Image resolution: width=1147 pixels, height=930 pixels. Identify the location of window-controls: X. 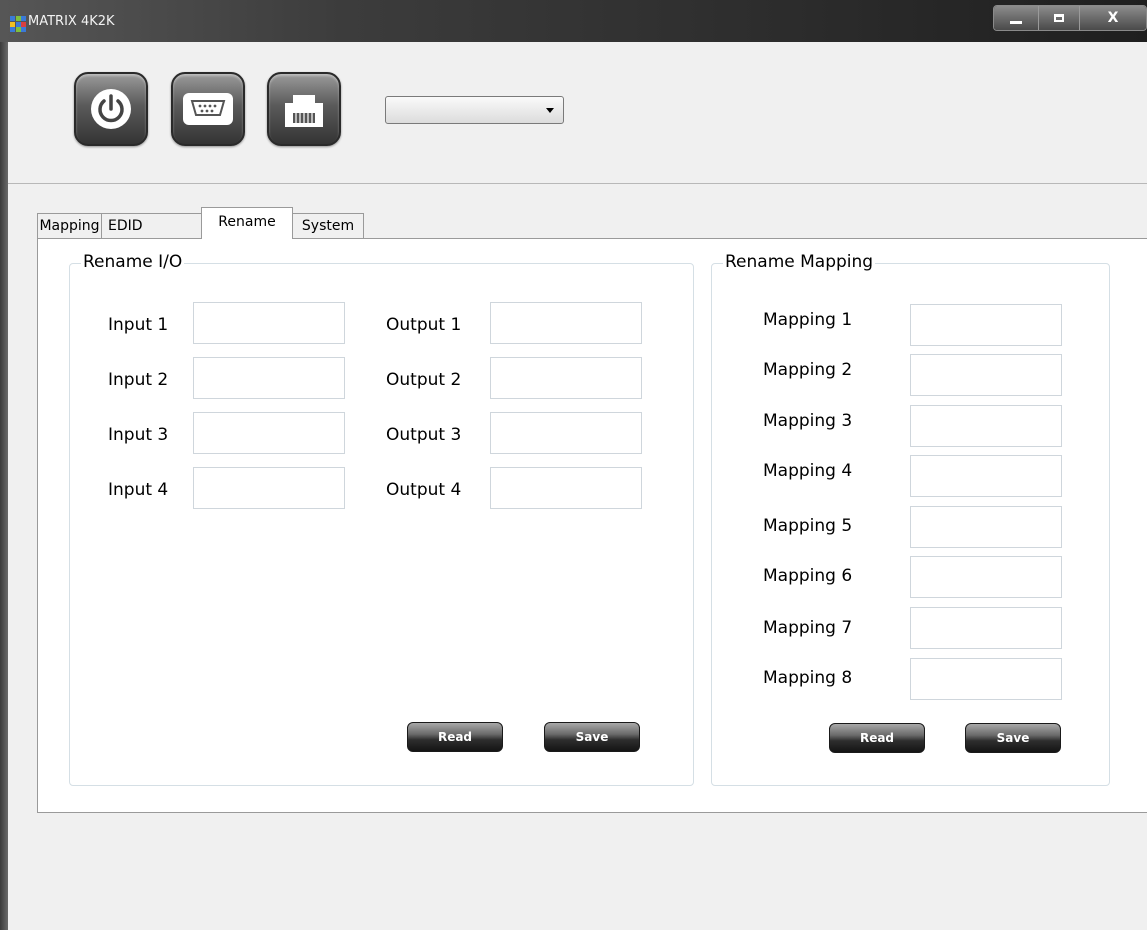
(1070, 18).